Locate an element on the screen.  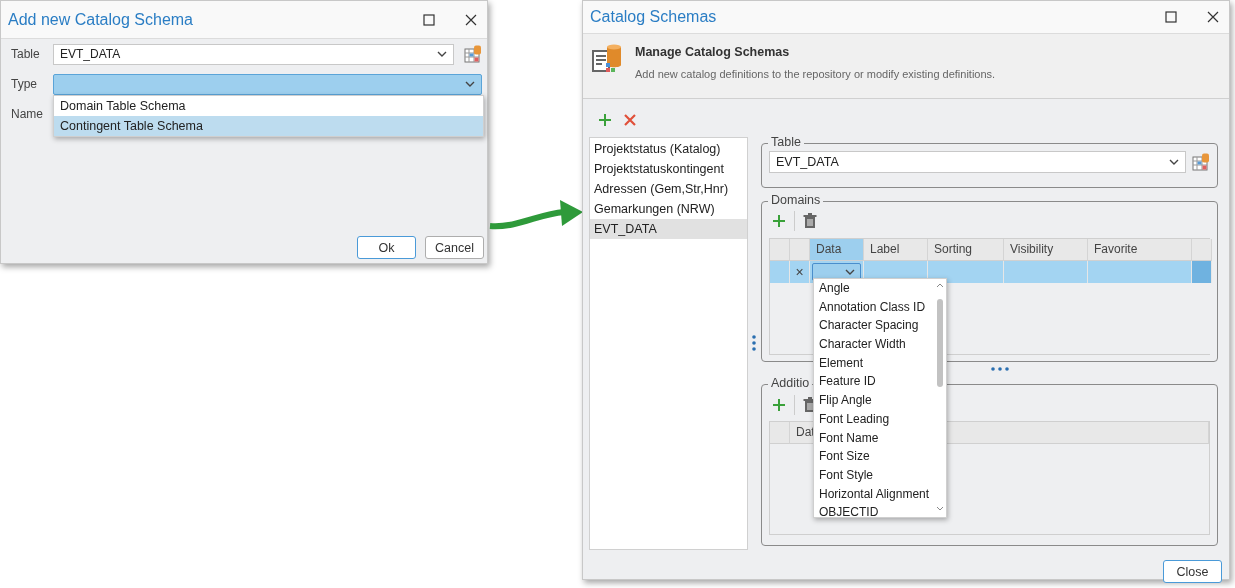
column-header: Label is located at coordinates (896, 250).